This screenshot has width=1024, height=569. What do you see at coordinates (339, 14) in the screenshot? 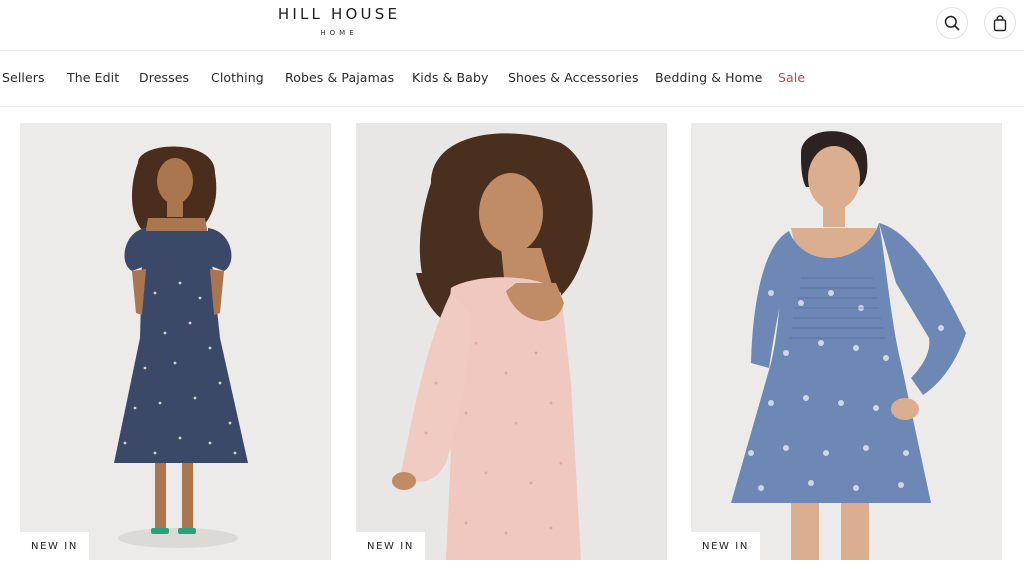
I see `brand-name: HILL HOUSE` at bounding box center [339, 14].